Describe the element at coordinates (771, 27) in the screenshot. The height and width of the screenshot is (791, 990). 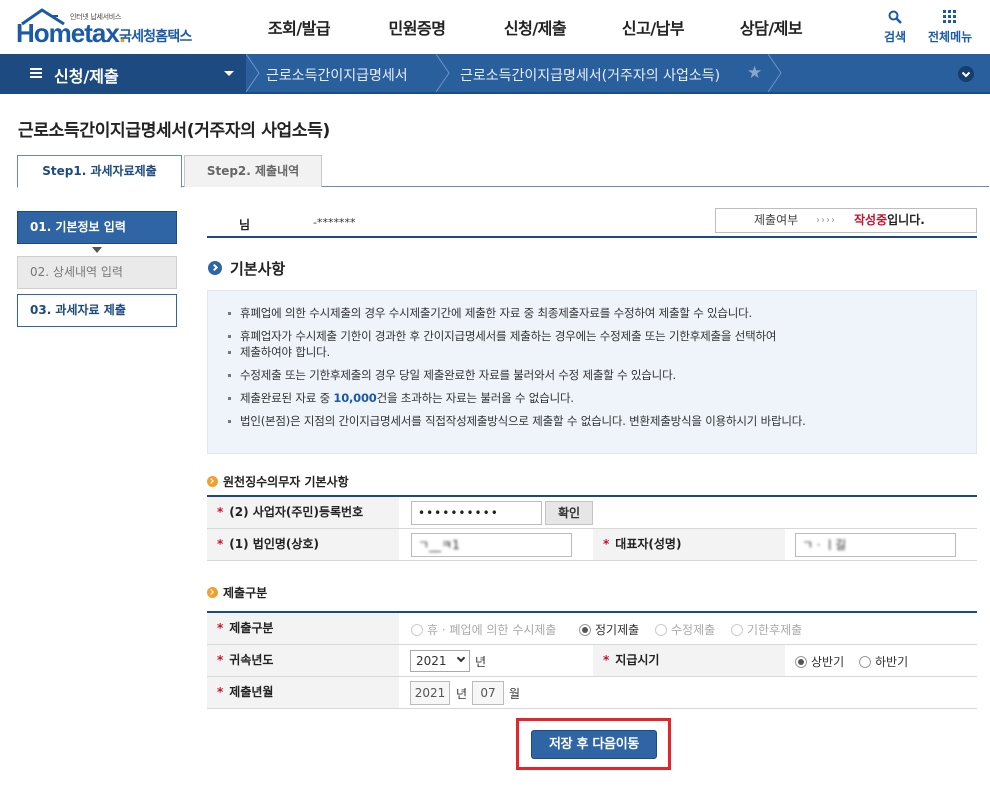
I see `gnb-consult: 상담/제보` at that location.